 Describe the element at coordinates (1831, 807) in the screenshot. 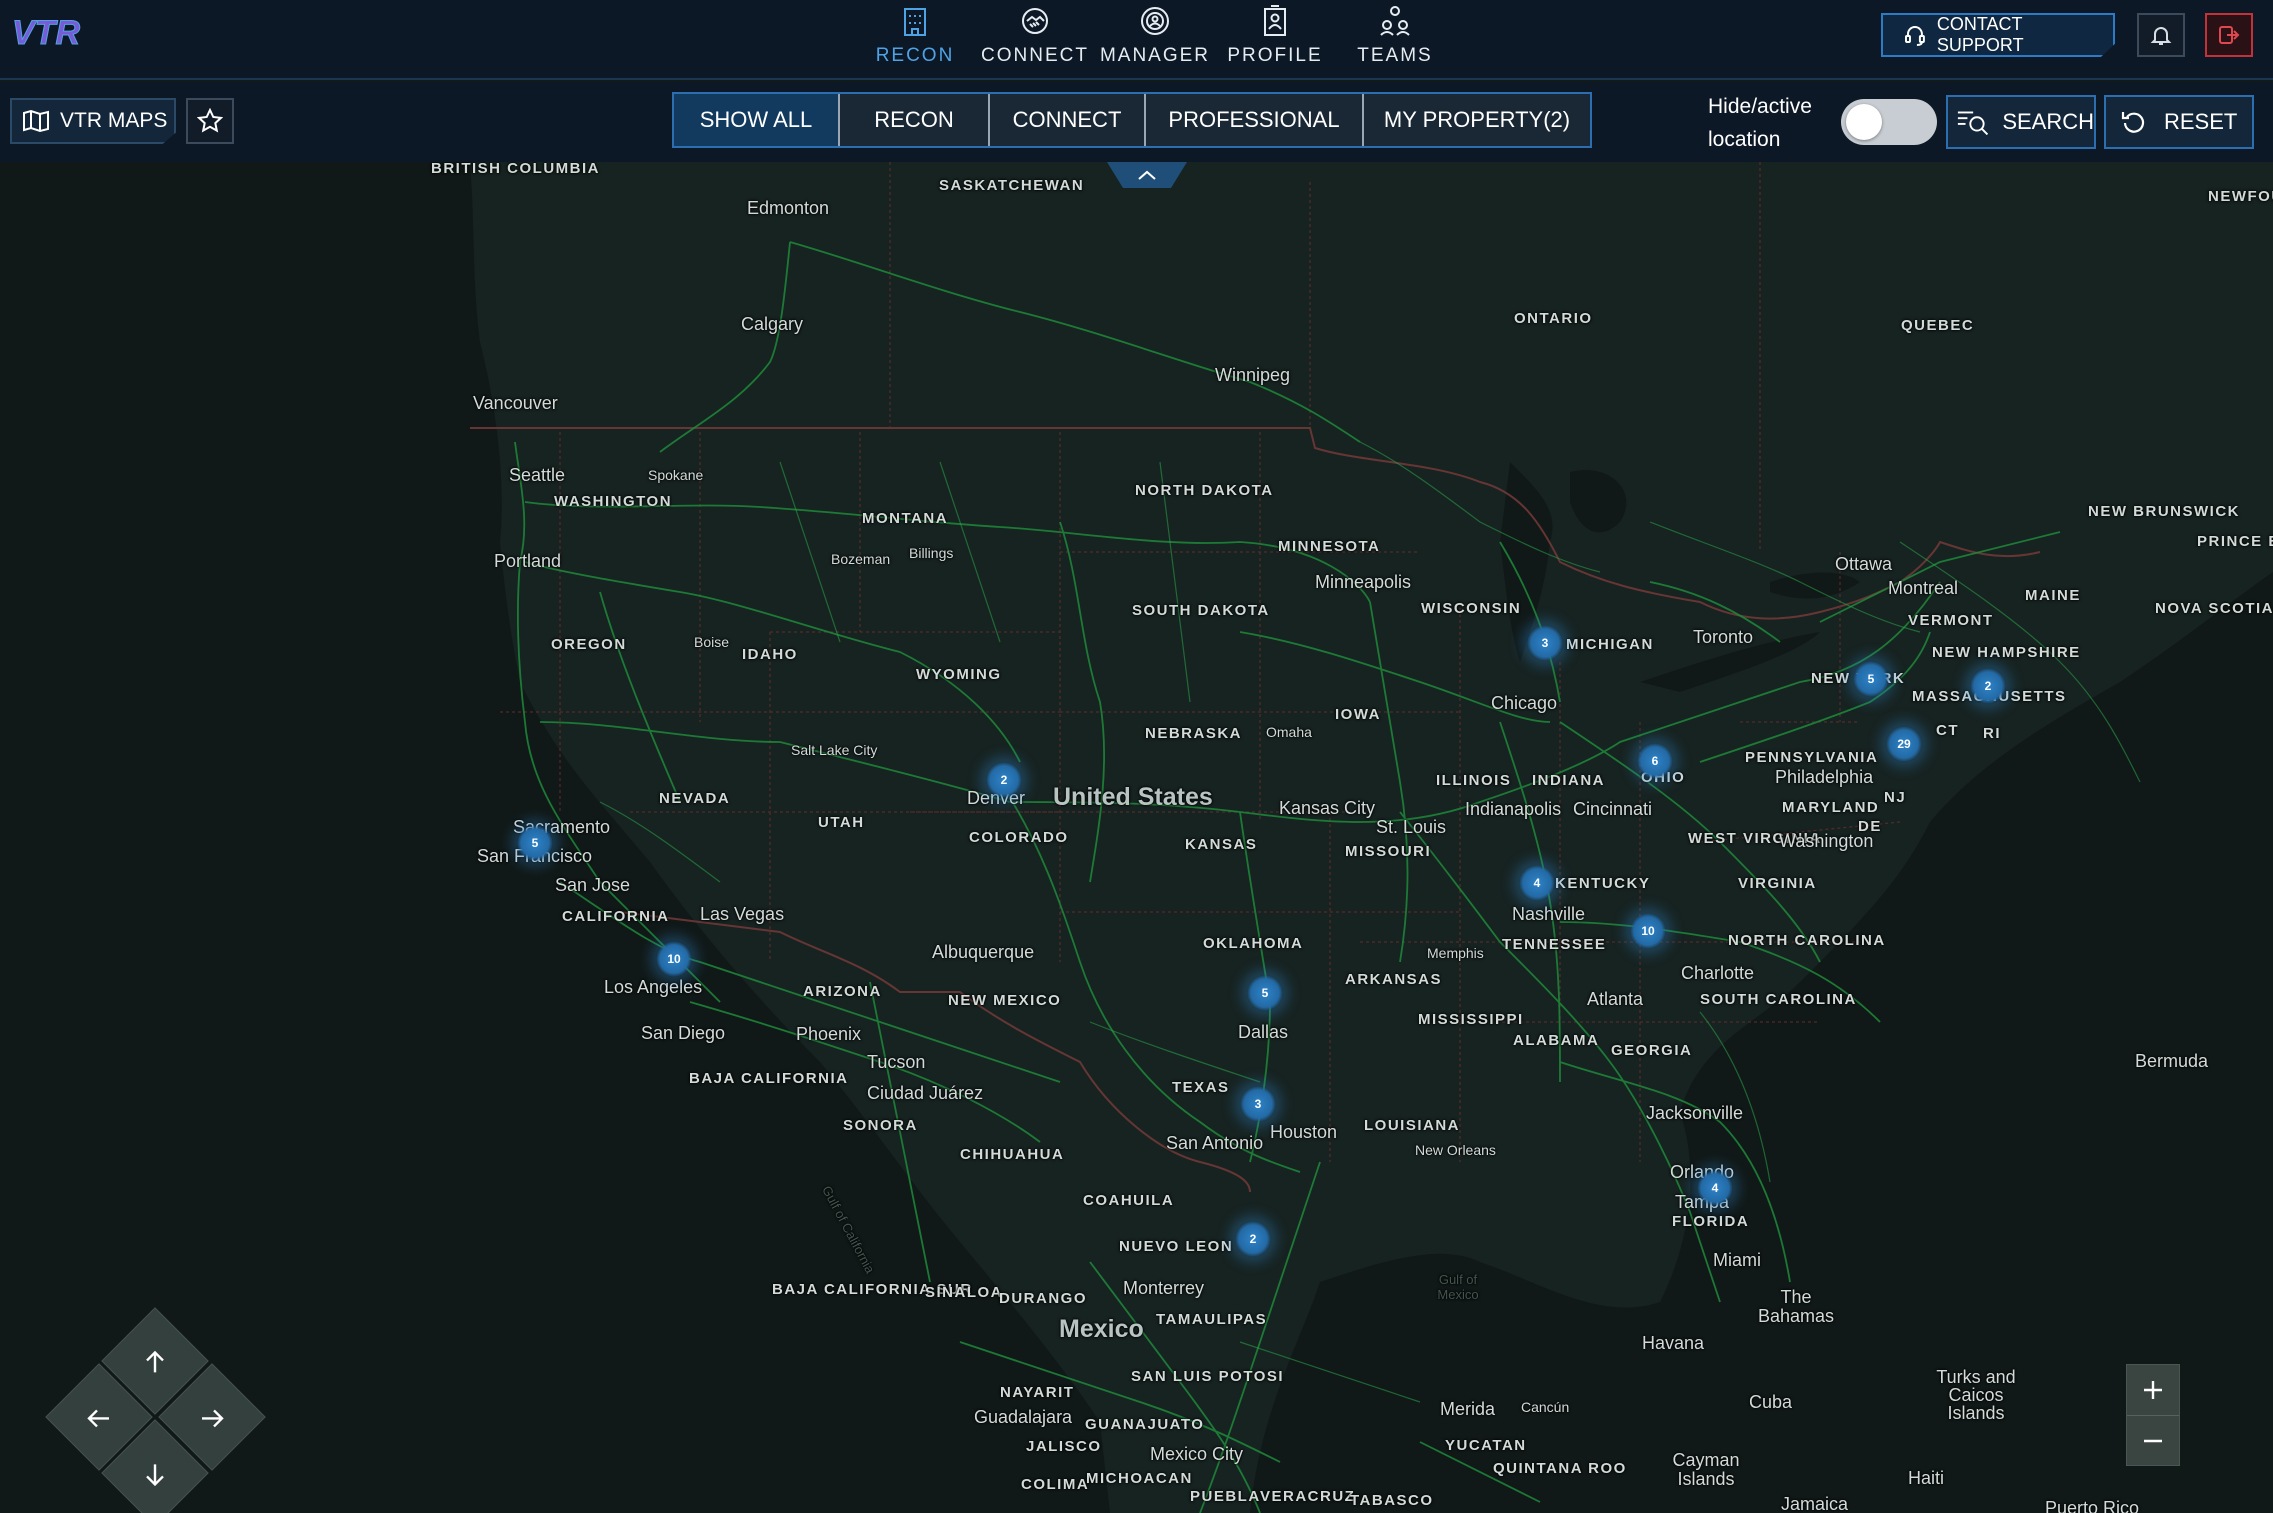

I see `region-label: MARYLAND` at that location.